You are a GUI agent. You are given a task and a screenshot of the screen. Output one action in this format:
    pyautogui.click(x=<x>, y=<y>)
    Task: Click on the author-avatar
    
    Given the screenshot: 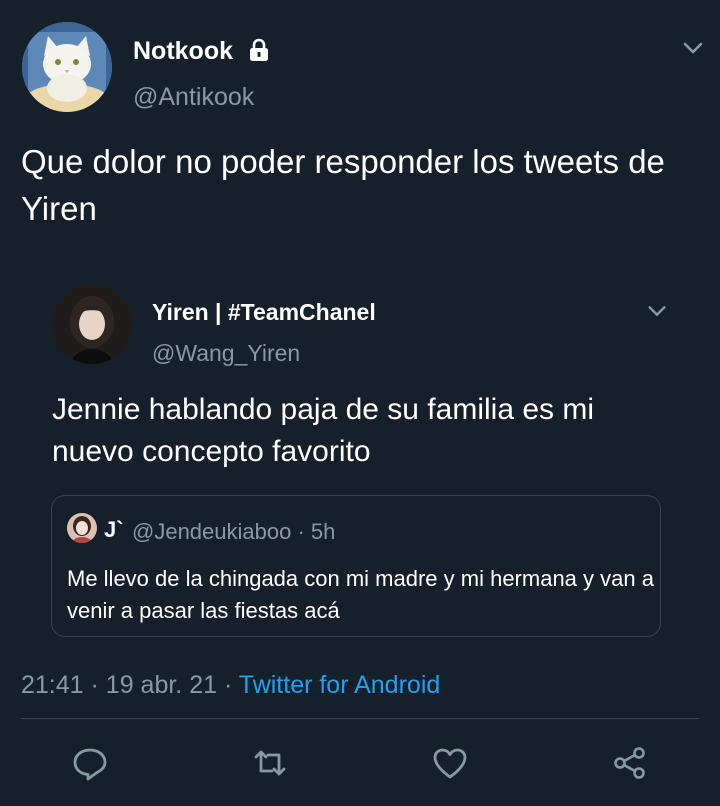 What is the action you would take?
    pyautogui.click(x=67, y=67)
    